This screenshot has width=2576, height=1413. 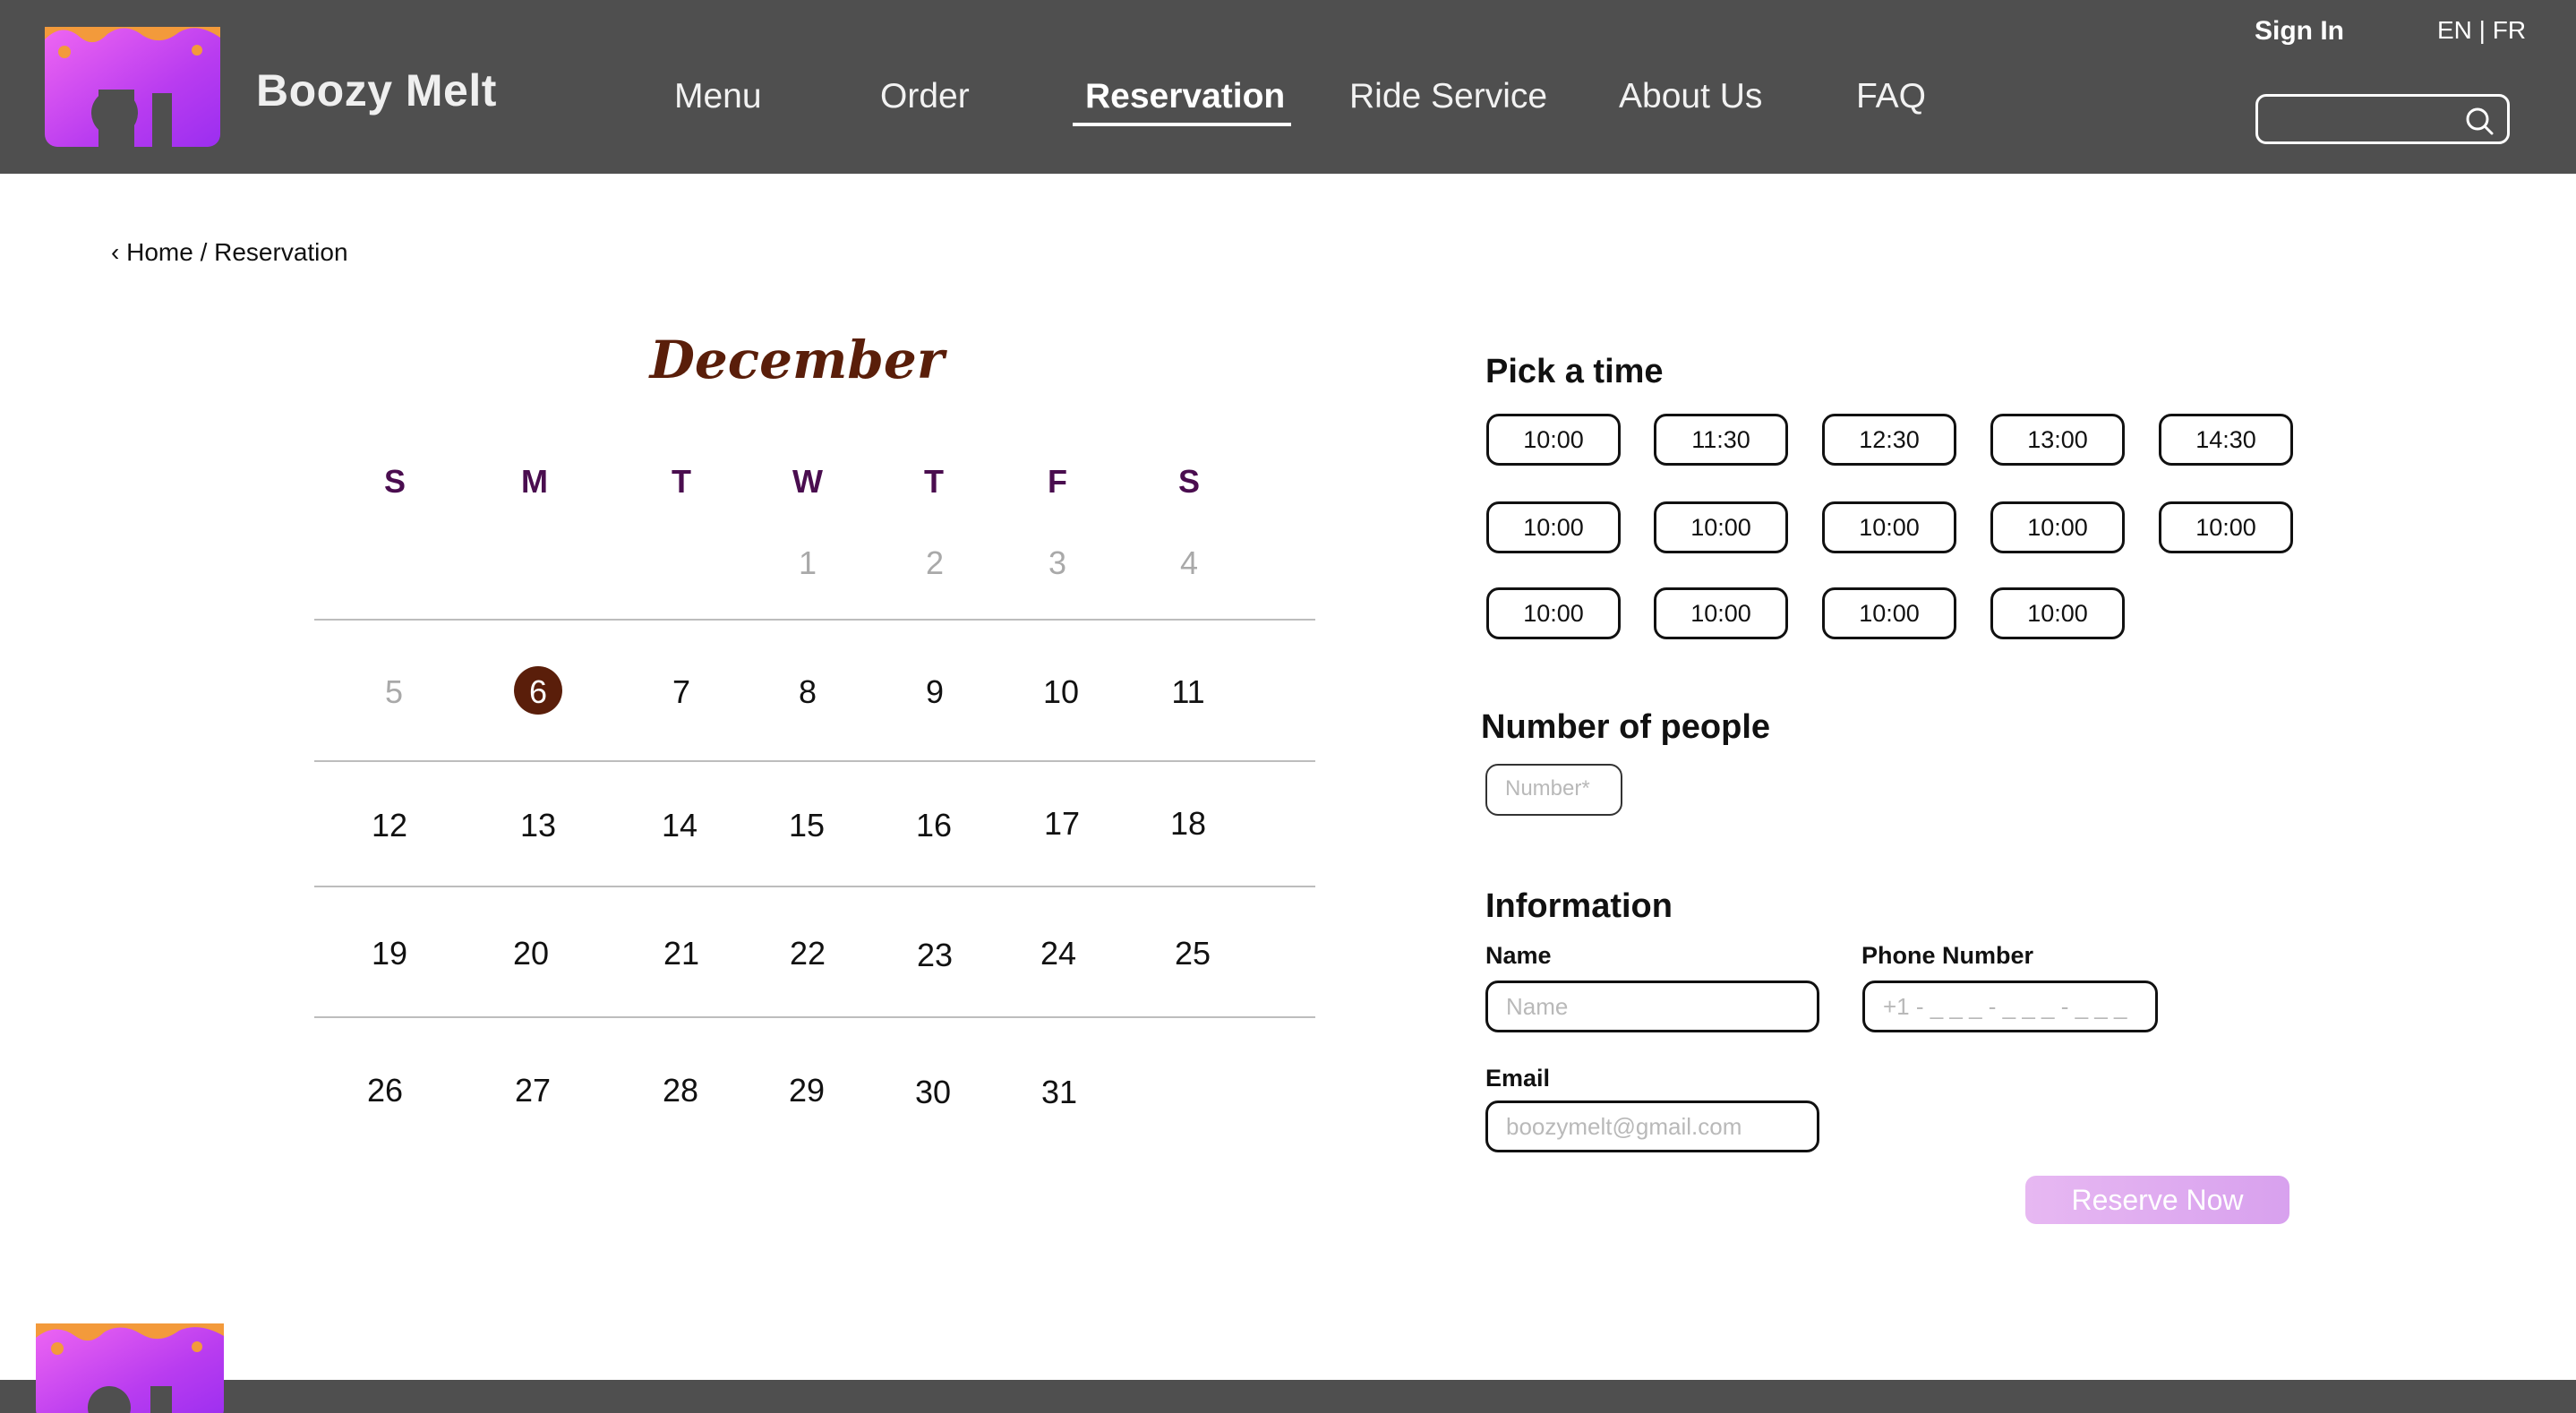 I want to click on calendar-day: 19, so click(x=389, y=953).